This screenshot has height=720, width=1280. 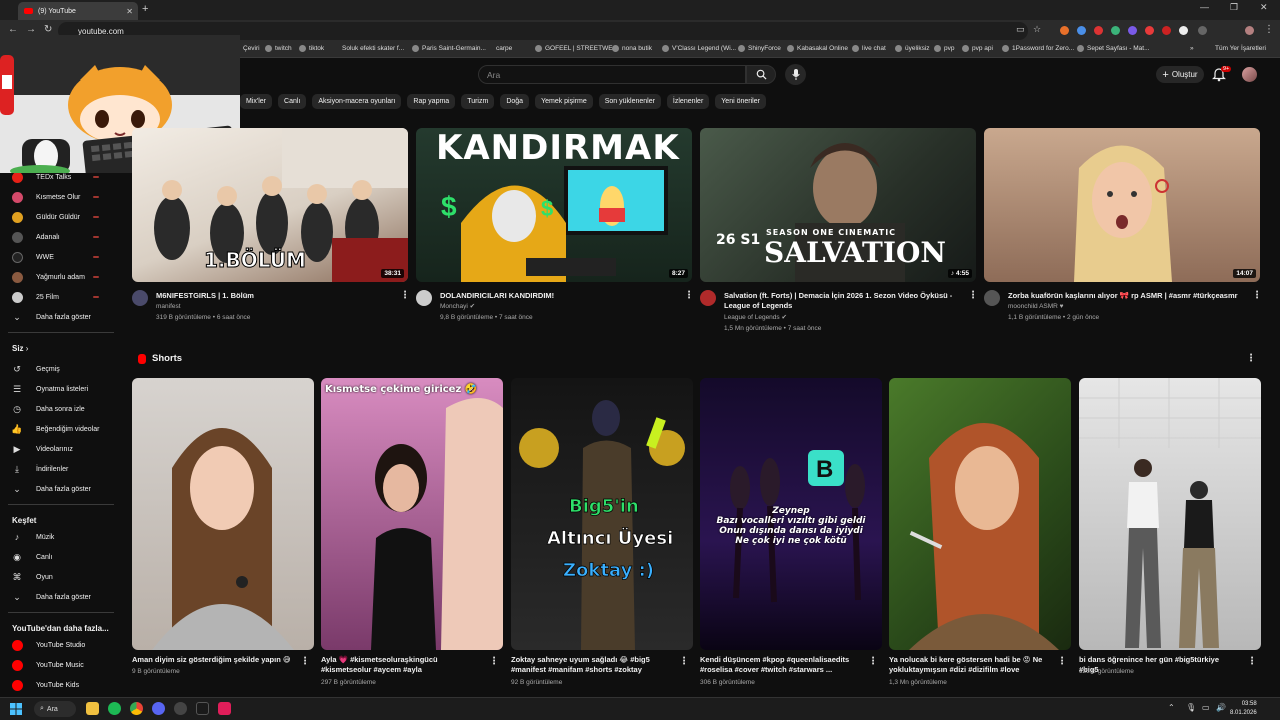 What do you see at coordinates (977, 48) in the screenshot?
I see `bookmark-item: pvp api` at bounding box center [977, 48].